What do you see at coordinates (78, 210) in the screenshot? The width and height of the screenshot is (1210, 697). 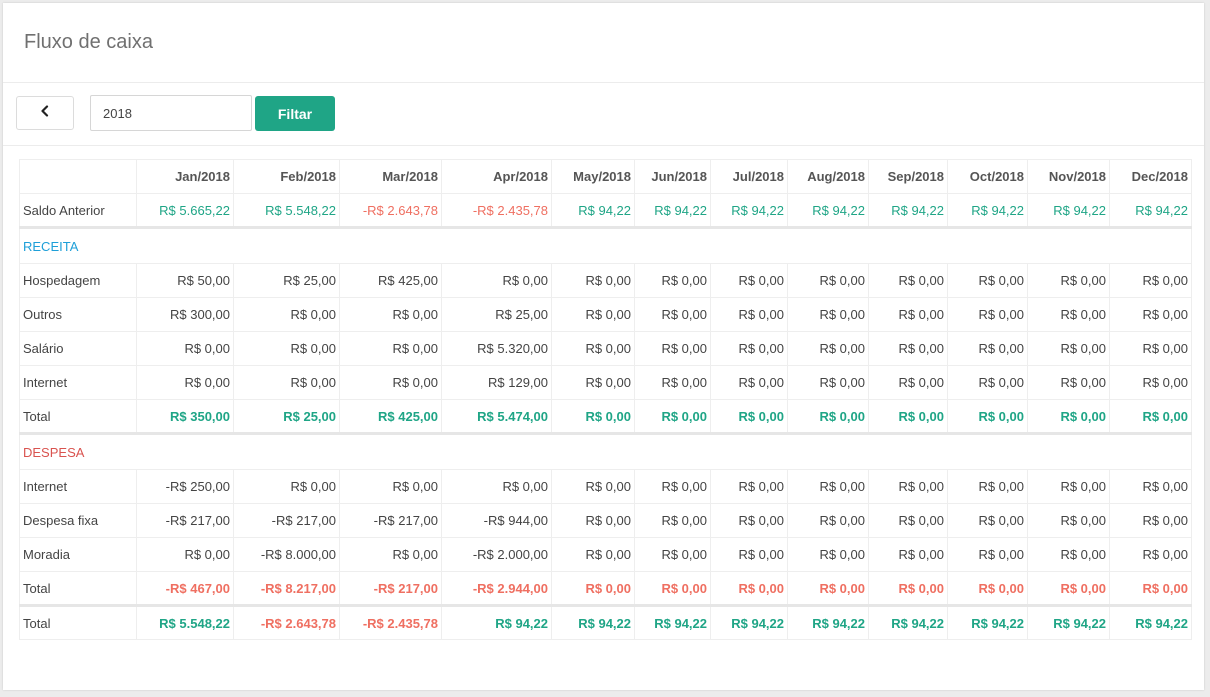 I see `row-label: Saldo Anterior` at bounding box center [78, 210].